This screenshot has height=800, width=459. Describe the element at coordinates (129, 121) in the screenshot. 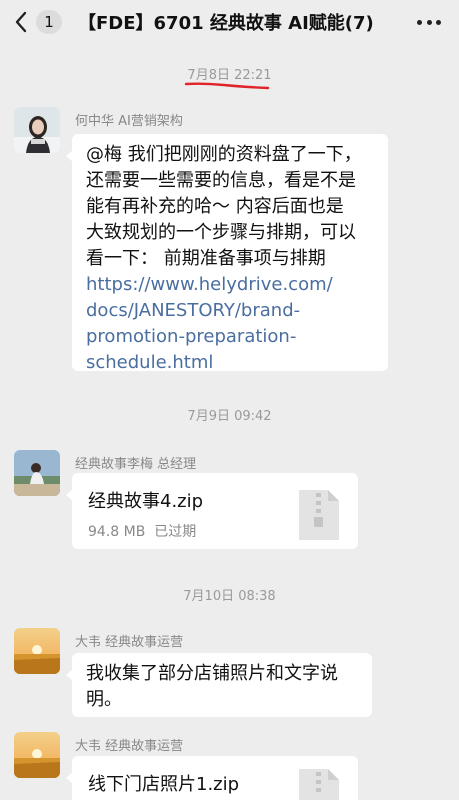

I see `sender-name: 何中华 AI营销架构` at that location.